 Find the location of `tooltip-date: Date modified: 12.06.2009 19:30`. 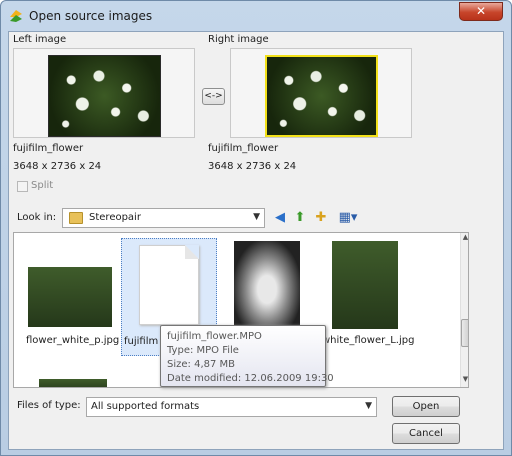

tooltip-date: Date modified: 12.06.2009 19:30 is located at coordinates (250, 378).